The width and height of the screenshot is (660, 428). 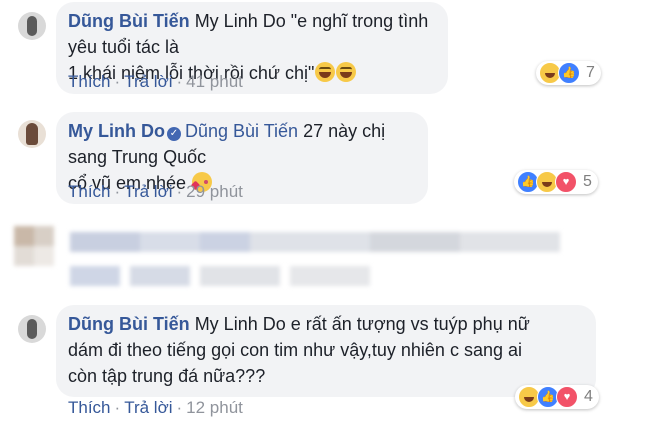 I want to click on comment-actions: Thích · Trả lời · 29 phút, so click(x=155, y=191).